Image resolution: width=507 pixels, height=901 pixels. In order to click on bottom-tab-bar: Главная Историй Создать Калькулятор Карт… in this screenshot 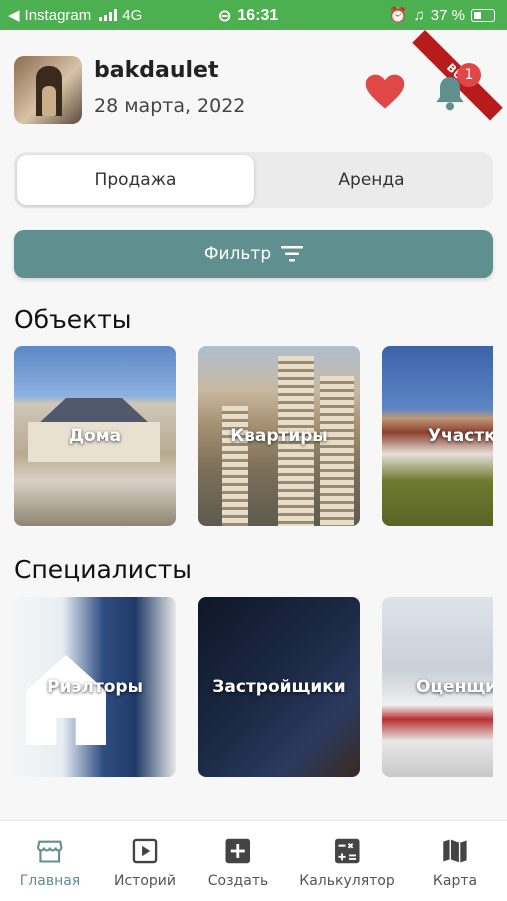, I will do `click(253, 860)`.